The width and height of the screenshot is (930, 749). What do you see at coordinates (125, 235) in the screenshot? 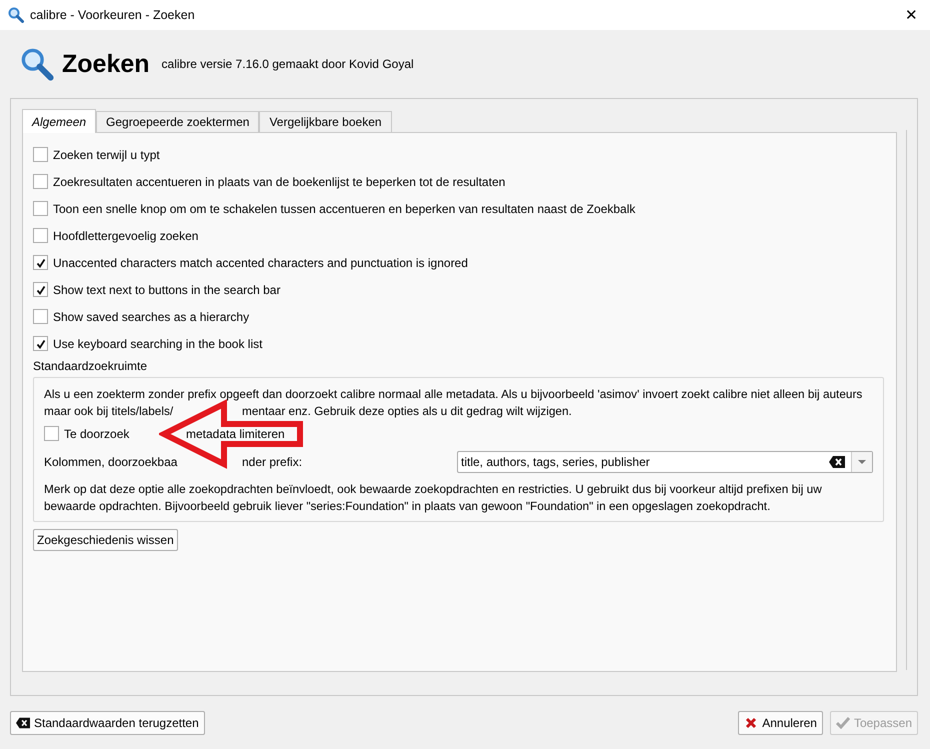
I see `checkbox-label: Hoofdlettergevoelig zoeken` at bounding box center [125, 235].